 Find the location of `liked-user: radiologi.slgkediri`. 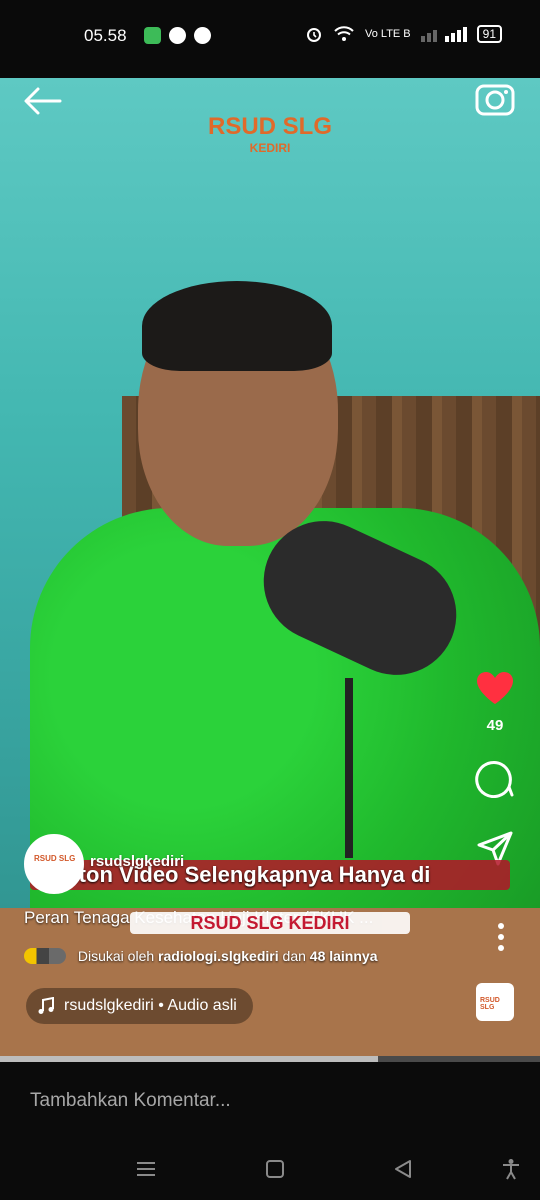

liked-user: radiologi.slgkediri is located at coordinates (218, 956).